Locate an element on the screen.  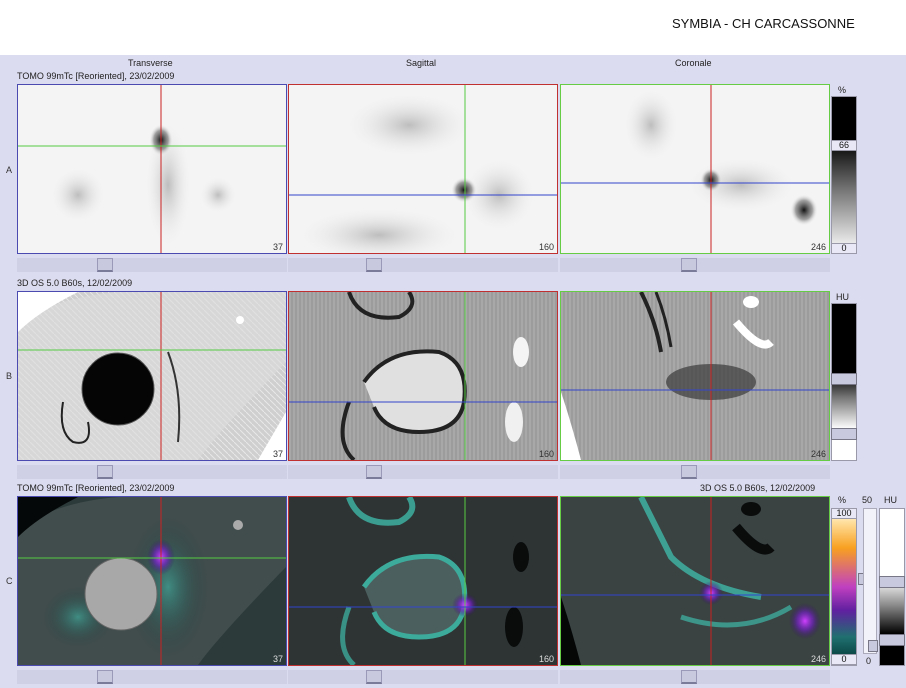
scale-unit-a: % is located at coordinates (842, 90).